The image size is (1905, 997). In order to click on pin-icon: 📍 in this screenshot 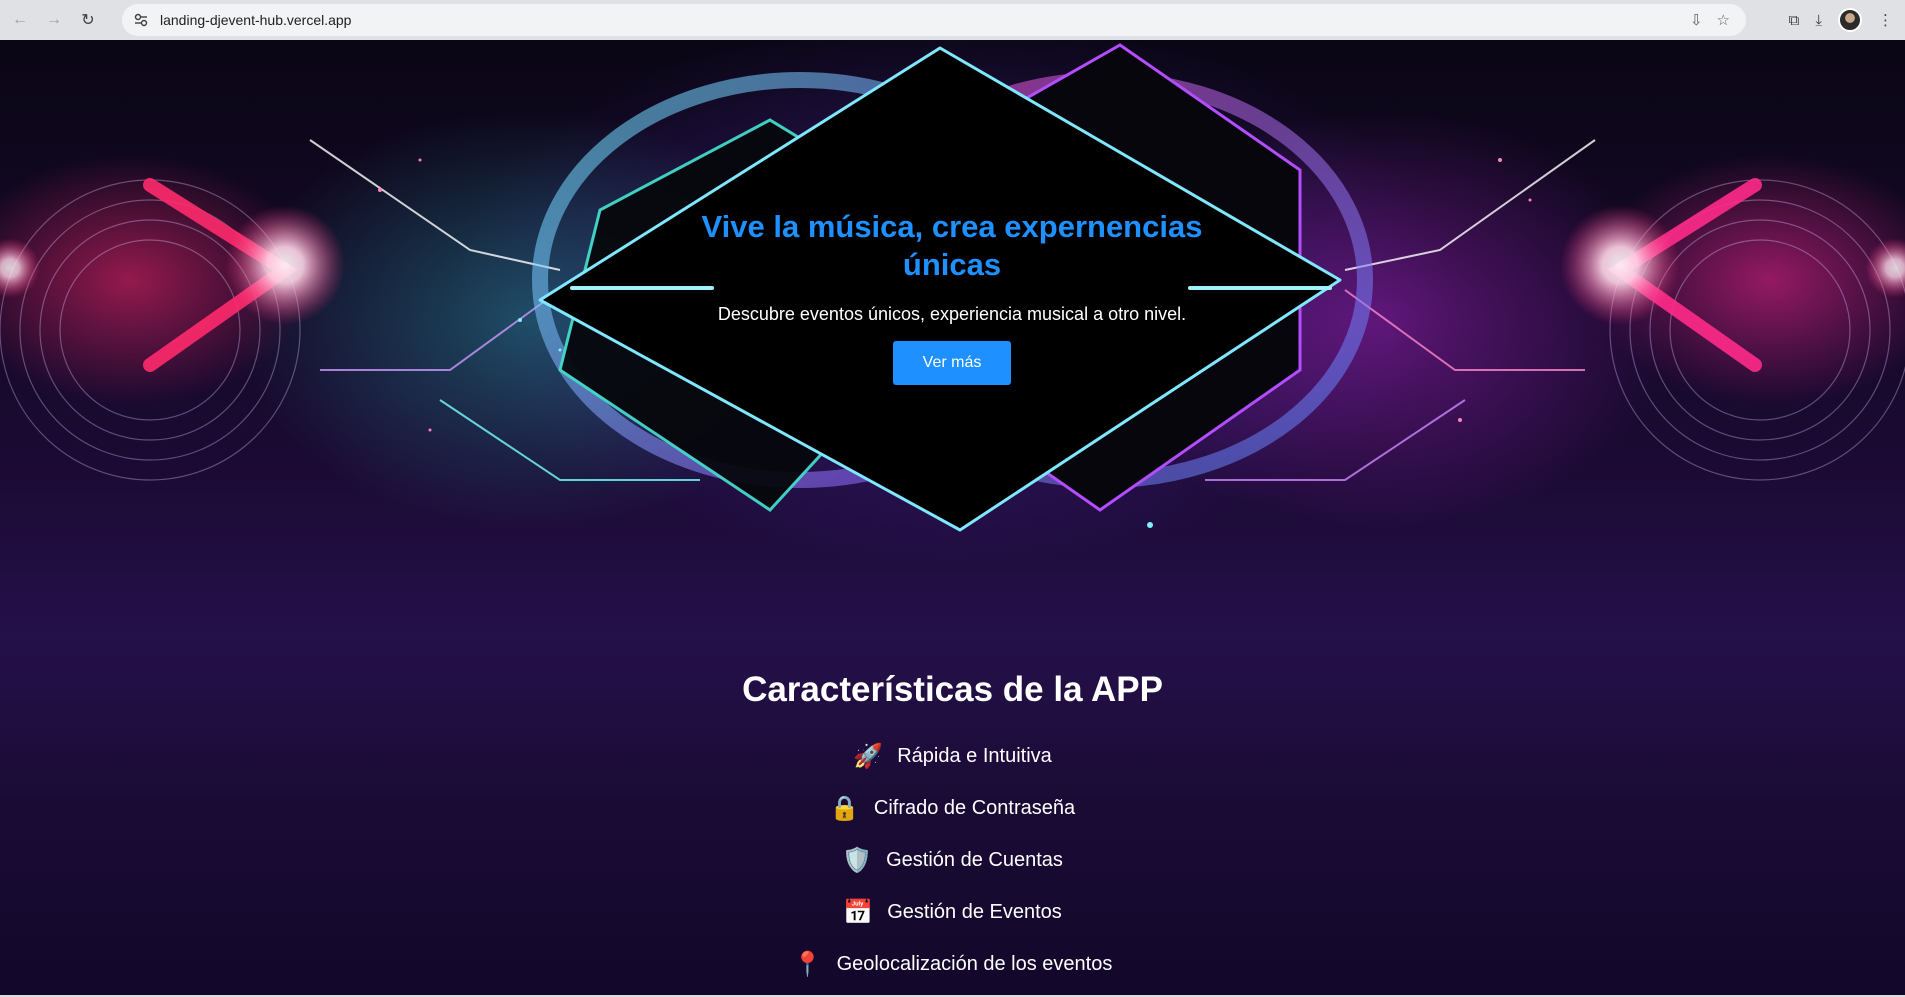, I will do `click(807, 964)`.